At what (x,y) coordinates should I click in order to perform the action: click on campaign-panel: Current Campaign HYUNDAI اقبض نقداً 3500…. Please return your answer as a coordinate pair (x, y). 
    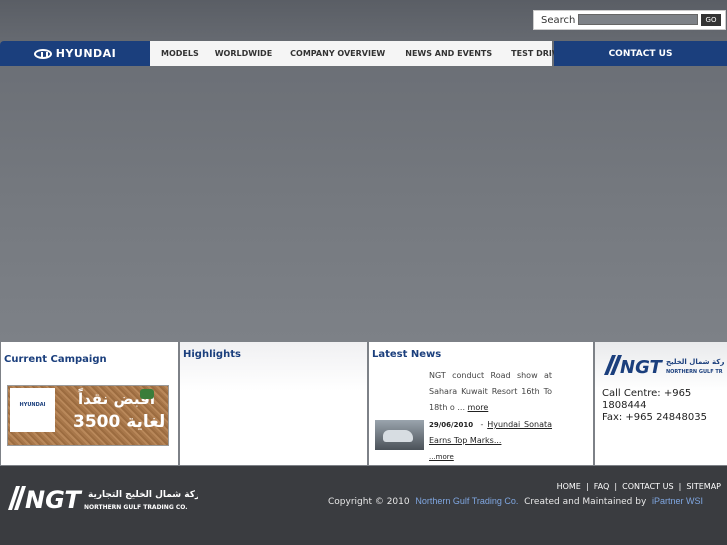
    Looking at the image, I should click on (89, 403).